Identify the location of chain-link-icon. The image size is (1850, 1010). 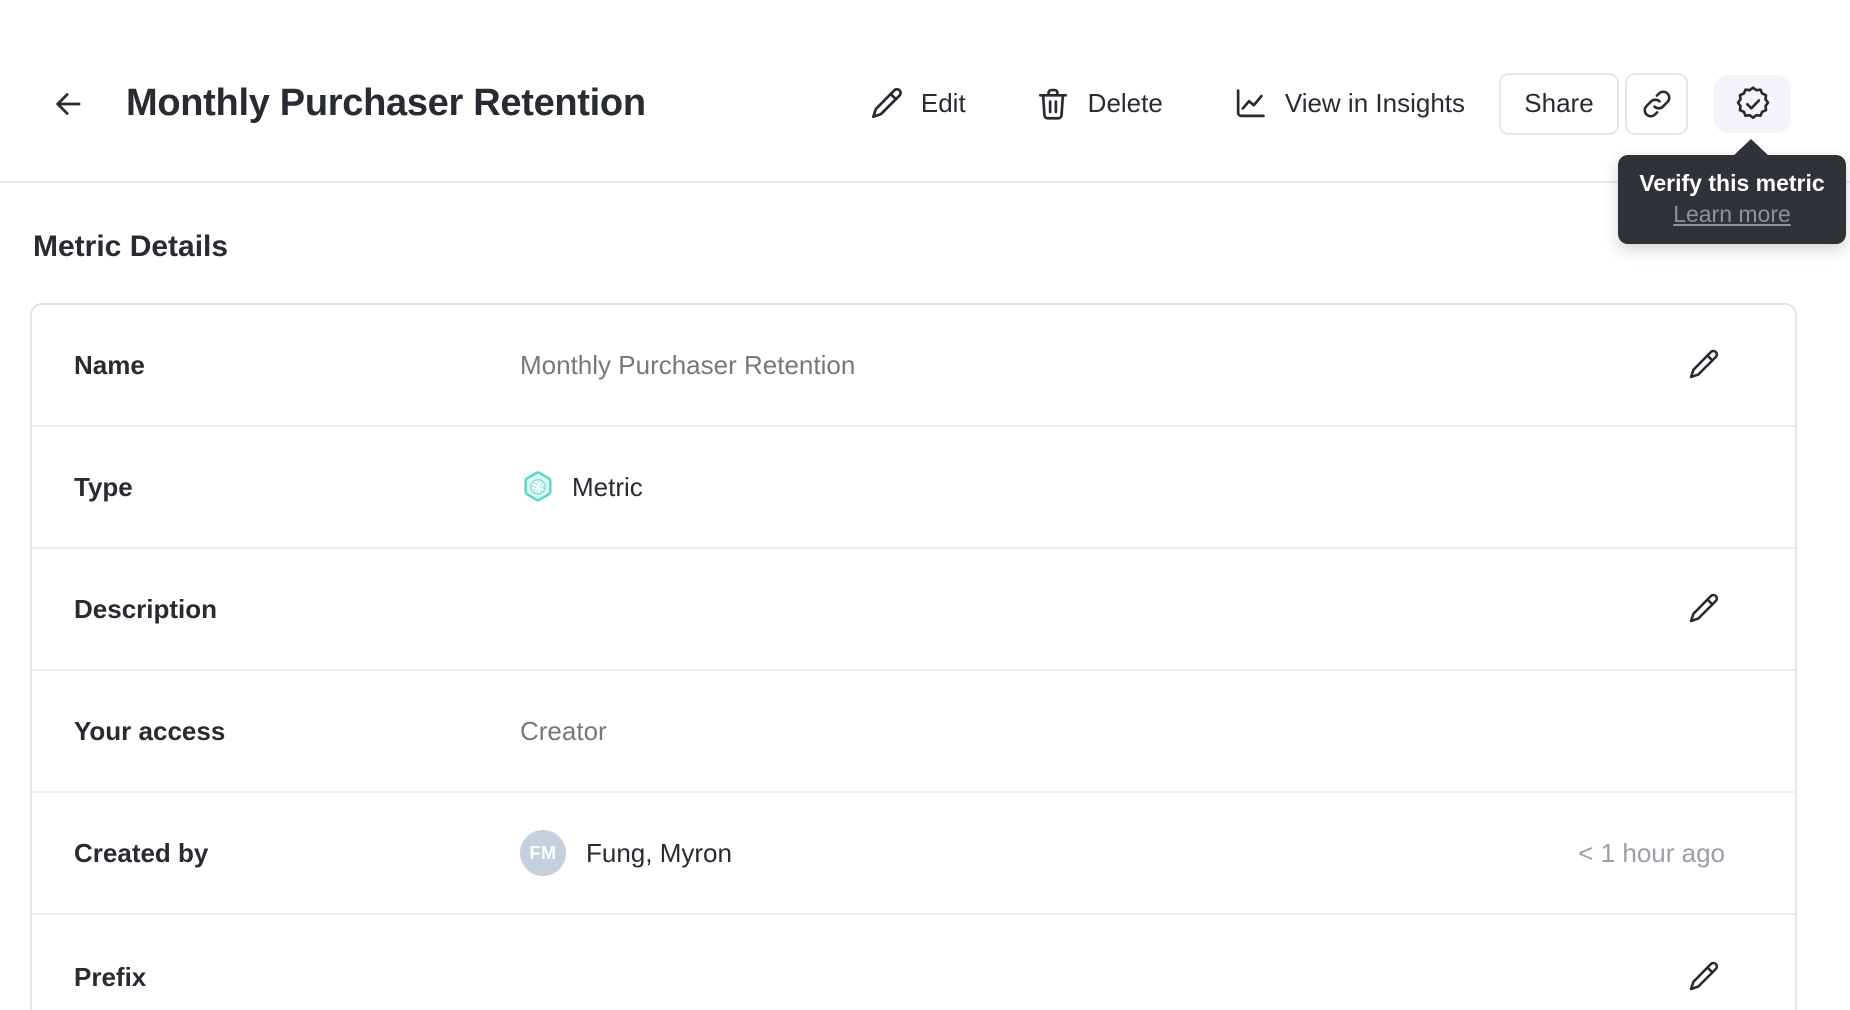
(1657, 104).